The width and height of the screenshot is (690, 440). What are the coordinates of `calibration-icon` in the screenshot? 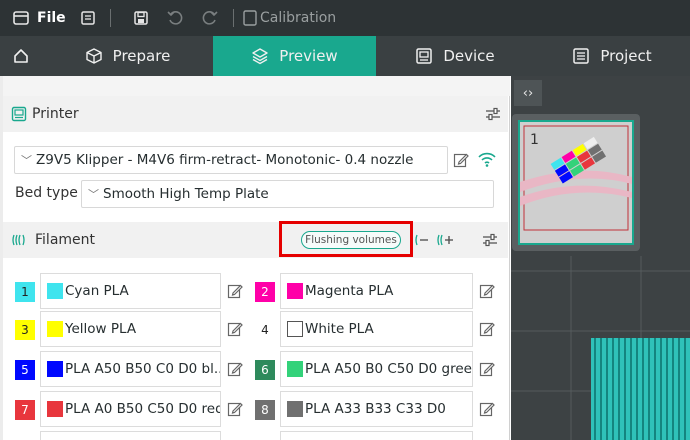 It's located at (250, 18).